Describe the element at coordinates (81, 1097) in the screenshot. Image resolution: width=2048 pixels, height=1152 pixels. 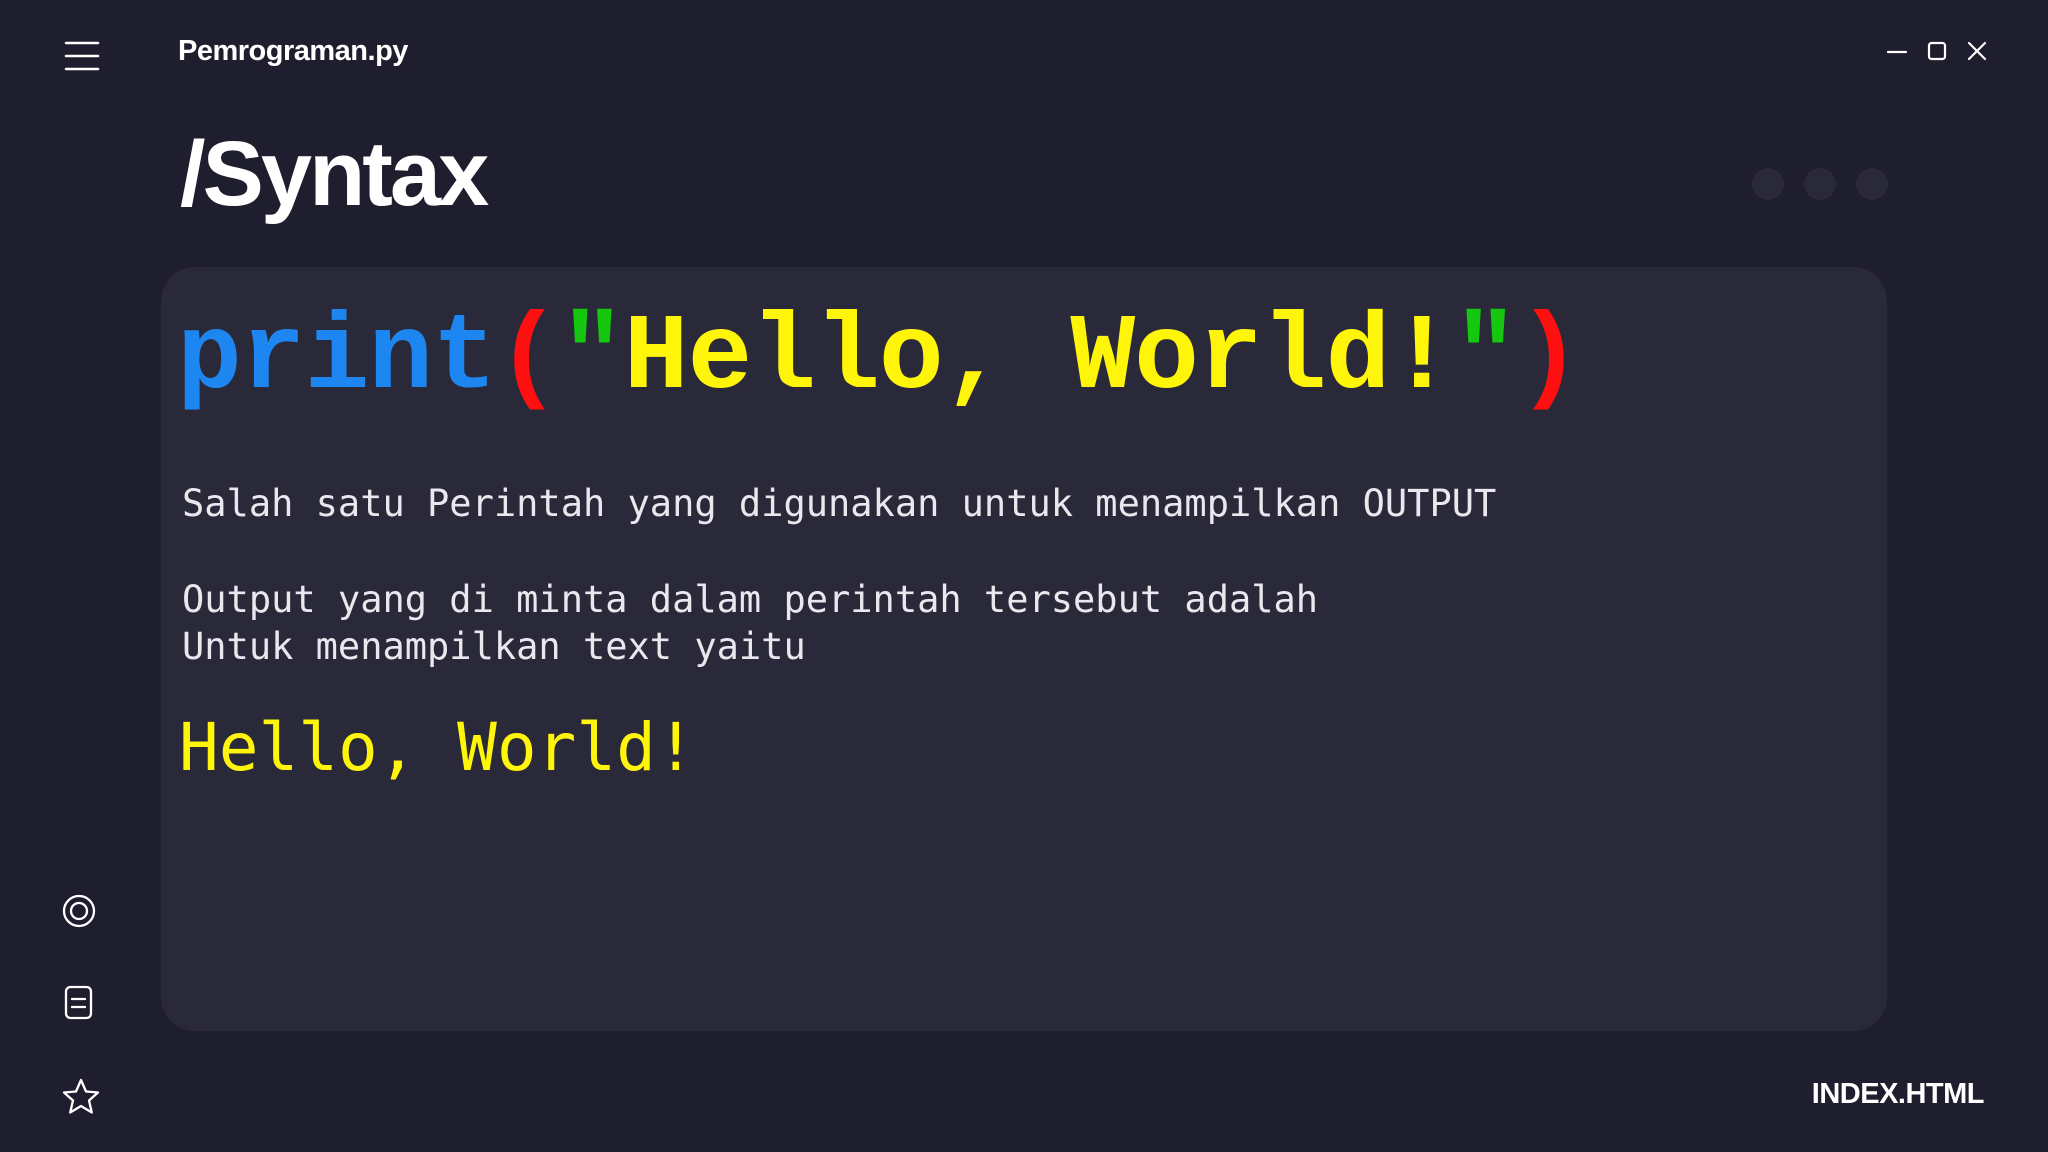
I see `star-icon` at that location.